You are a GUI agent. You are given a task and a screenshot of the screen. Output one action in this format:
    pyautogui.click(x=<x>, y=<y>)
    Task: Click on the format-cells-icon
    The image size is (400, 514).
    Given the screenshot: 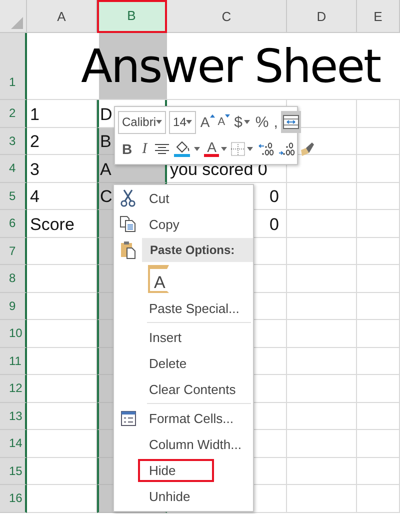 What is the action you would take?
    pyautogui.click(x=128, y=418)
    